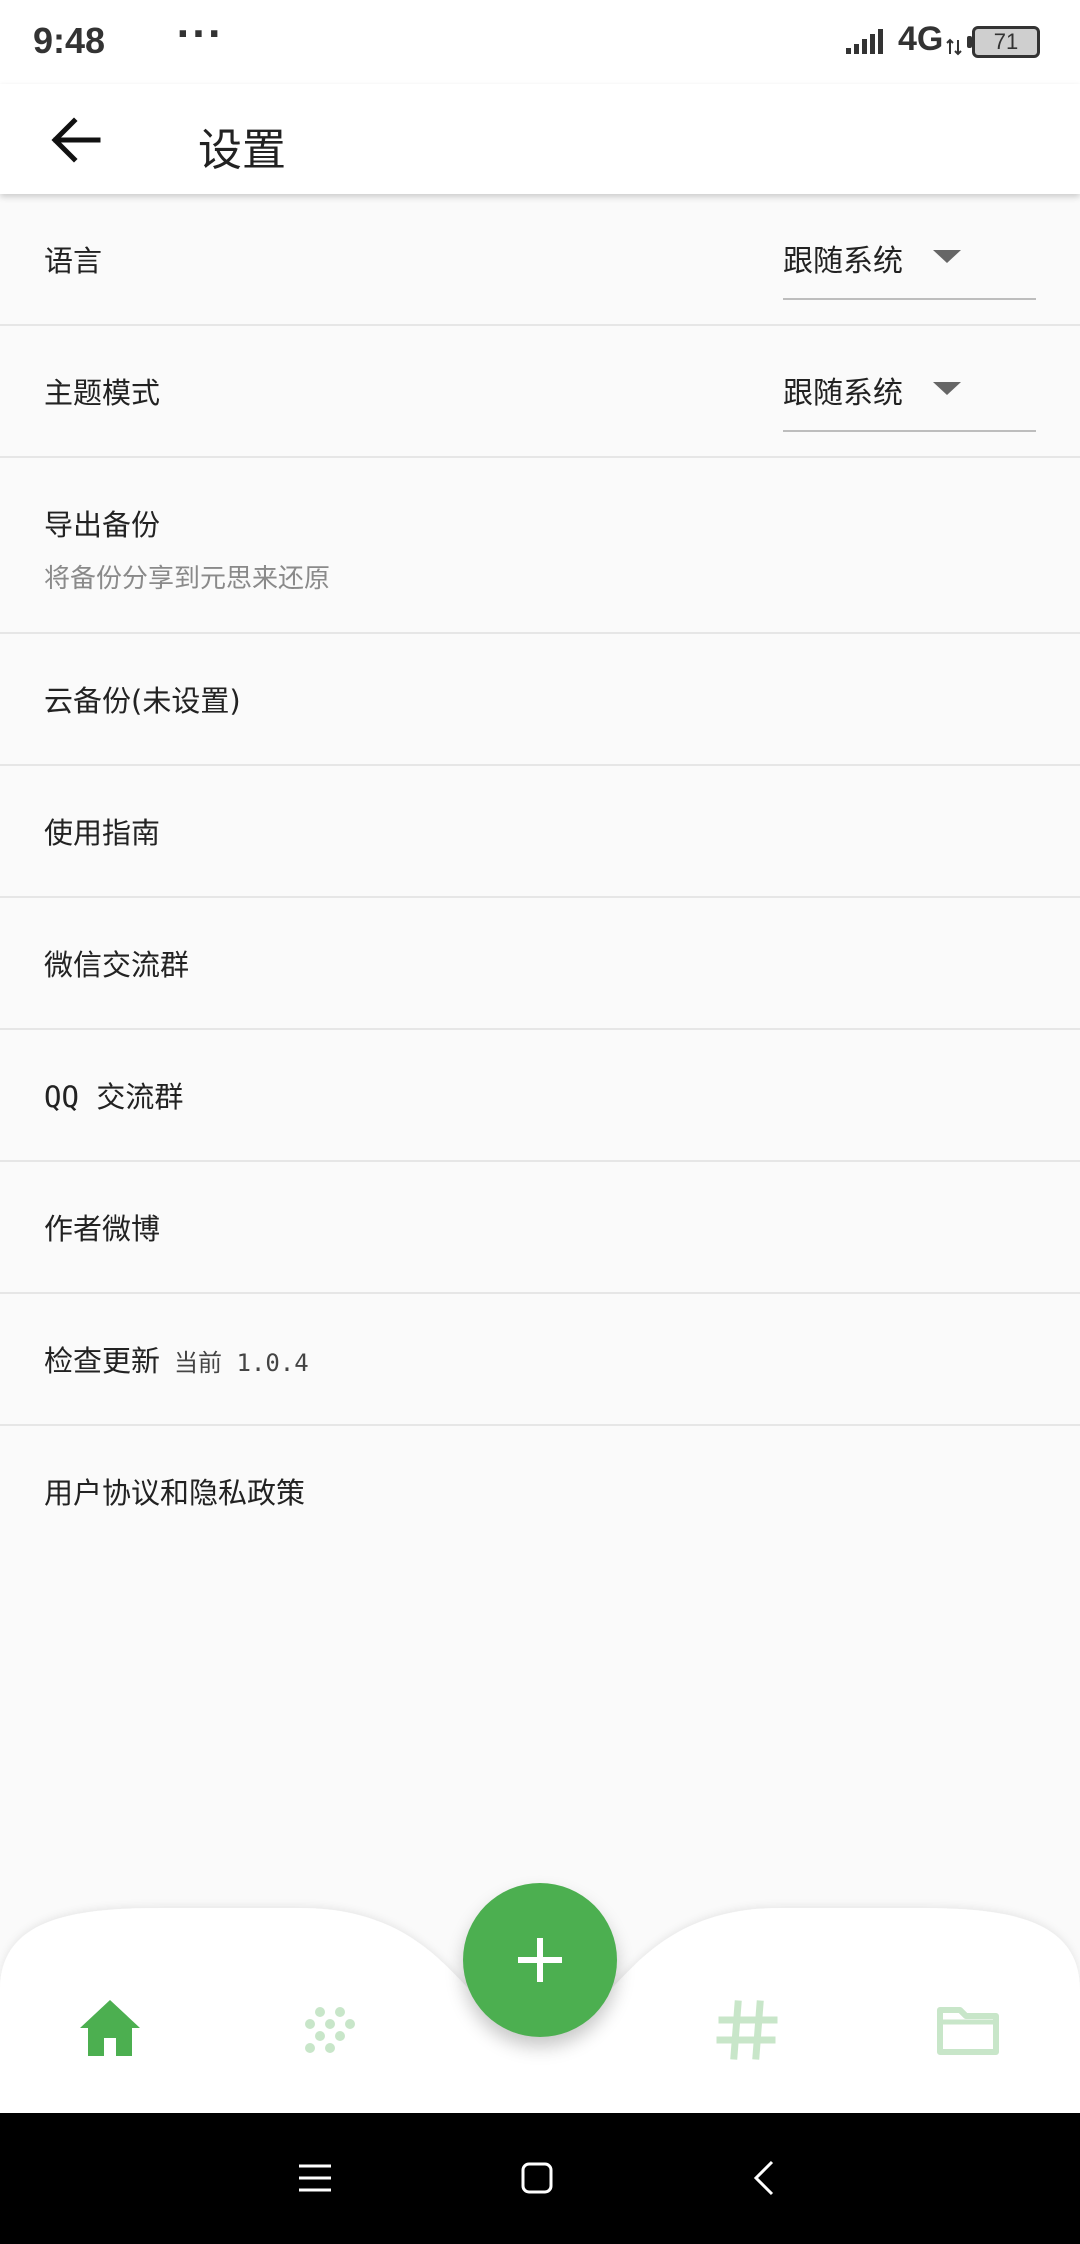 The width and height of the screenshot is (1080, 2244). I want to click on setting-check-update-label: 检查更新 当前 1.0.4, so click(176, 1359).